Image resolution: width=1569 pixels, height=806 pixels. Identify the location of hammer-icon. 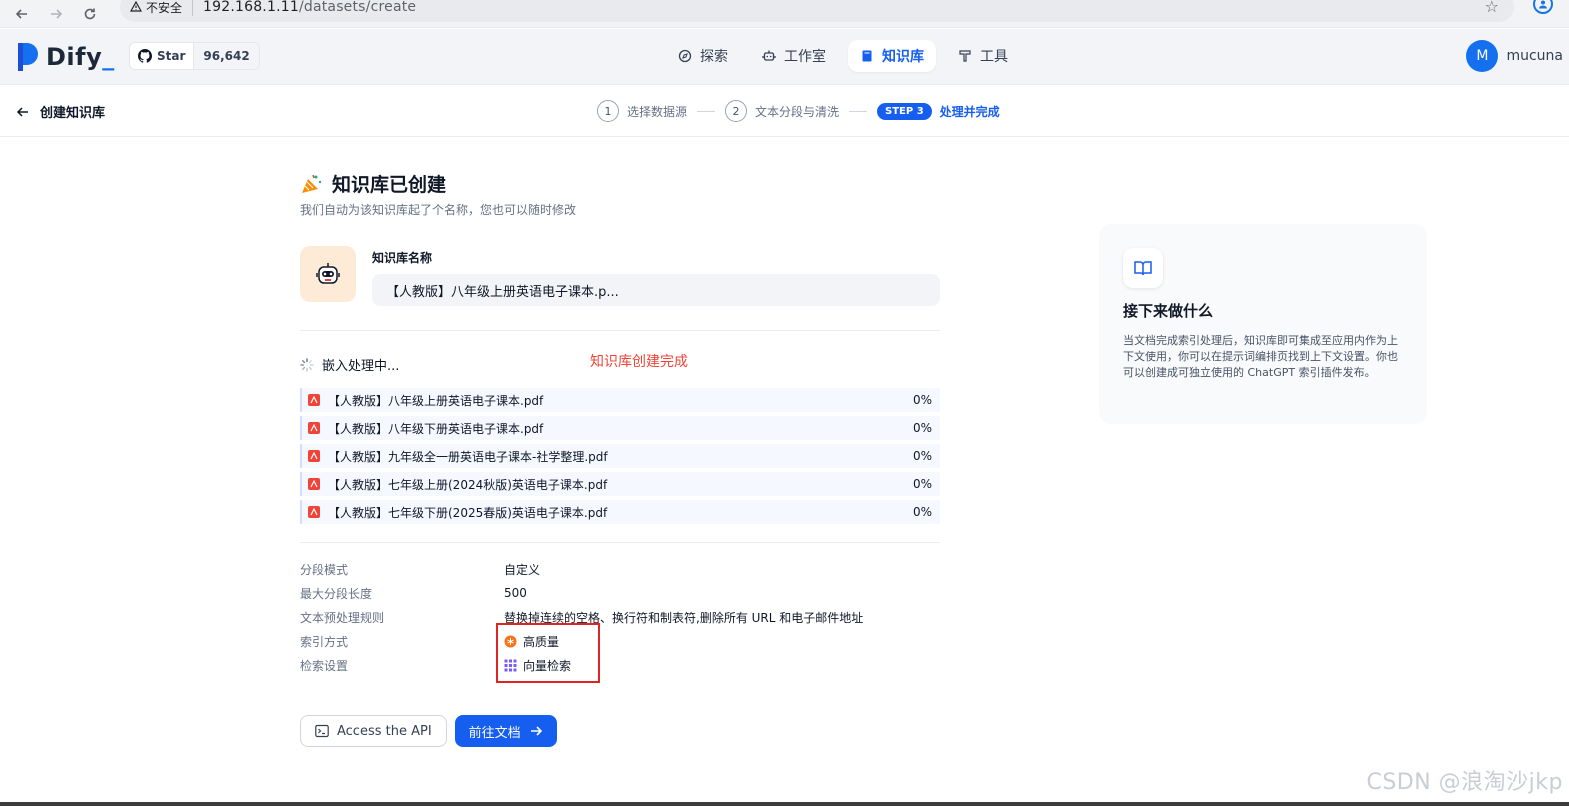
(965, 56).